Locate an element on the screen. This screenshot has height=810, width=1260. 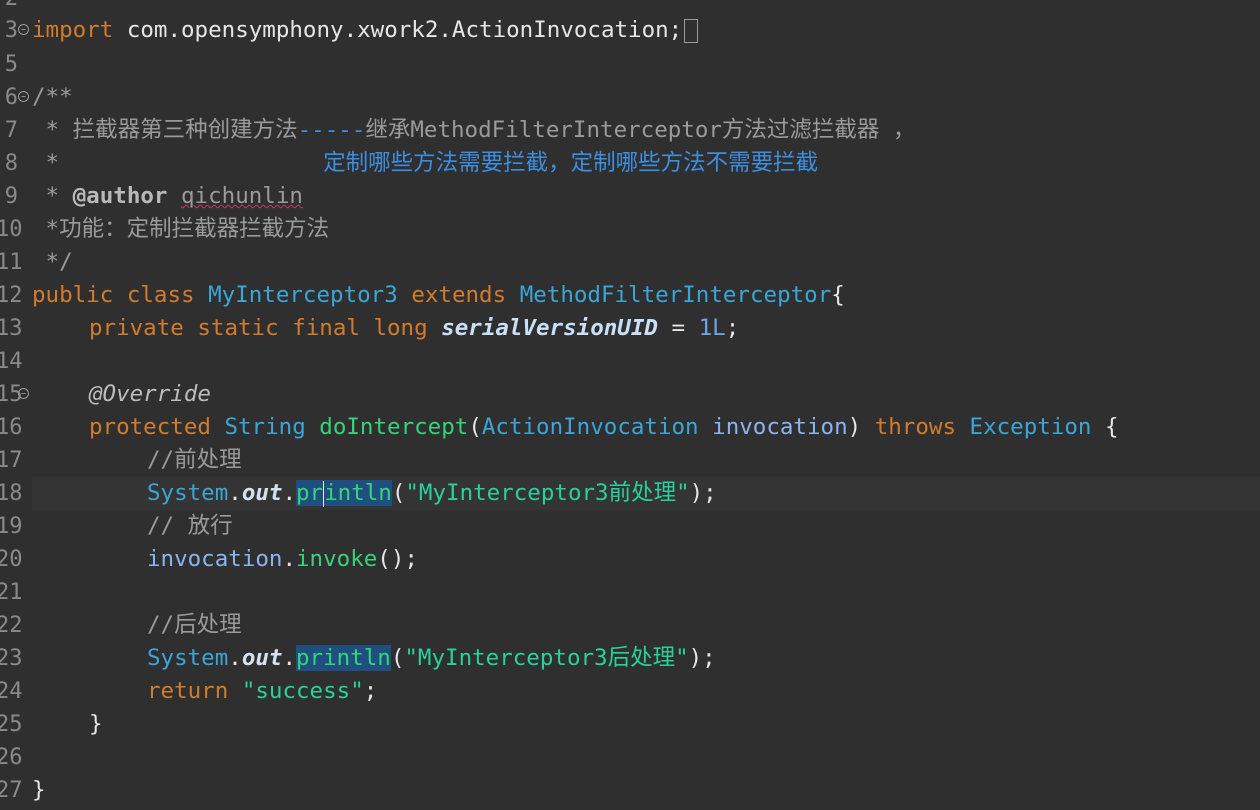
doc-text: 定制哪些方法需要拦截，定制哪些方法不需要拦截 is located at coordinates (571, 163).